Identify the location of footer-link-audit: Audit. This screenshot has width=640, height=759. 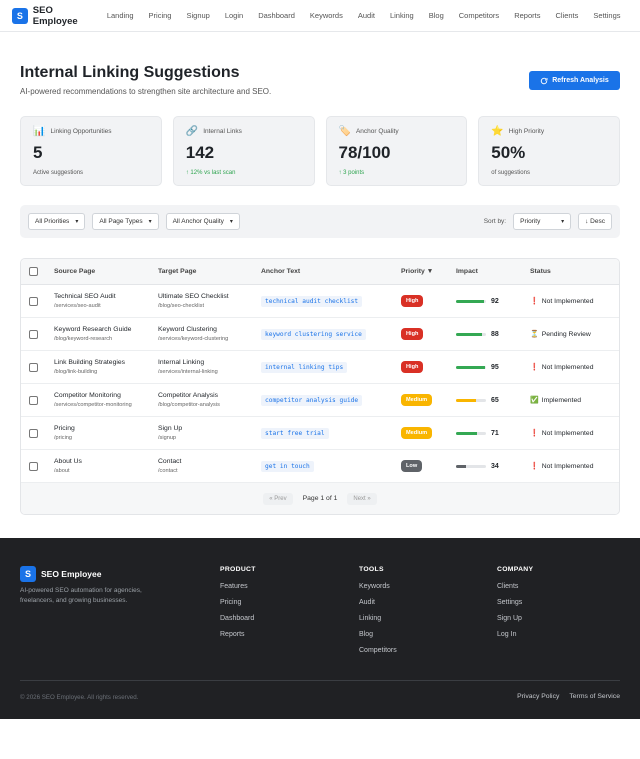
(378, 602).